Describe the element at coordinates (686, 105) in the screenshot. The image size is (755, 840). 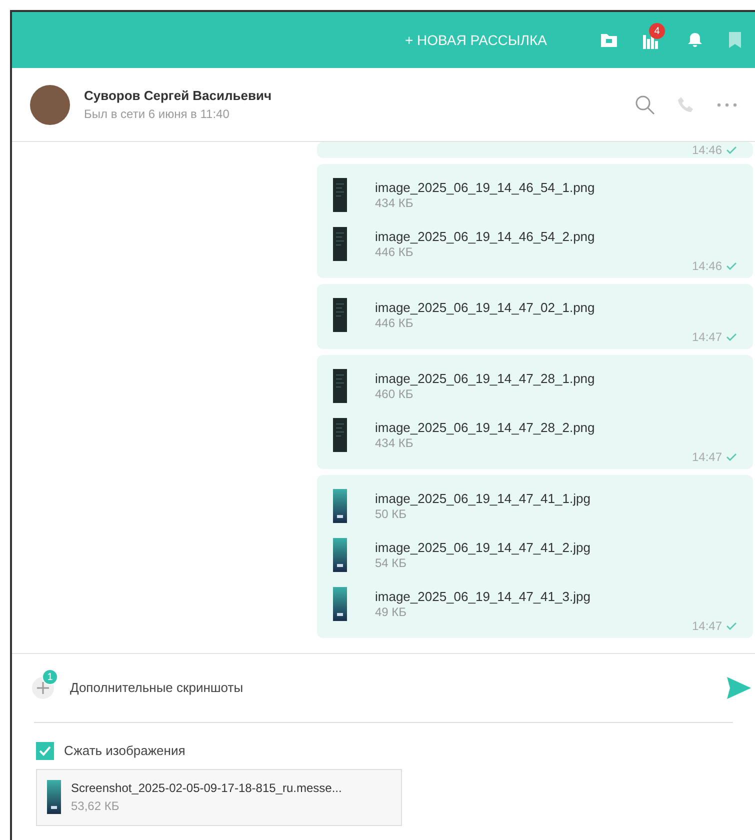
I see `phone-icon` at that location.